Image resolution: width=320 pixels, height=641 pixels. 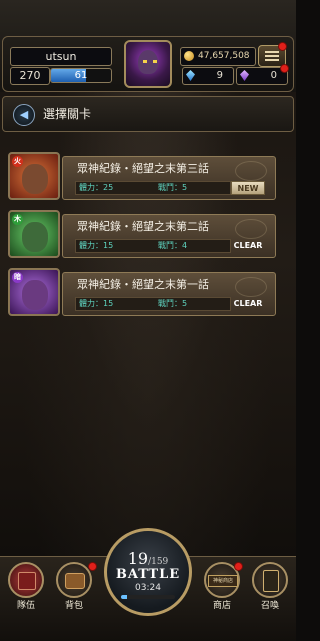 What do you see at coordinates (96, 187) in the screenshot?
I see `quest-stamina: 體力：25` at bounding box center [96, 187].